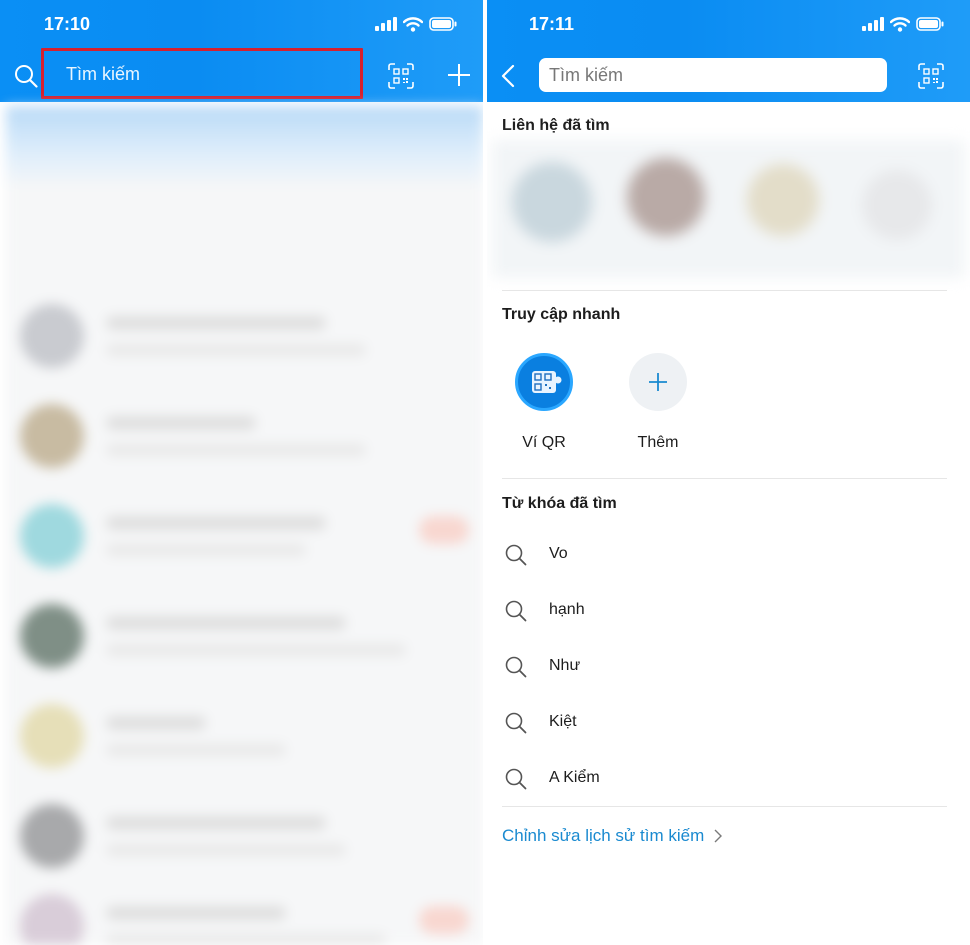 This screenshot has width=970, height=945. Describe the element at coordinates (658, 442) in the screenshot. I see `quick-access-label: Thêm` at that location.